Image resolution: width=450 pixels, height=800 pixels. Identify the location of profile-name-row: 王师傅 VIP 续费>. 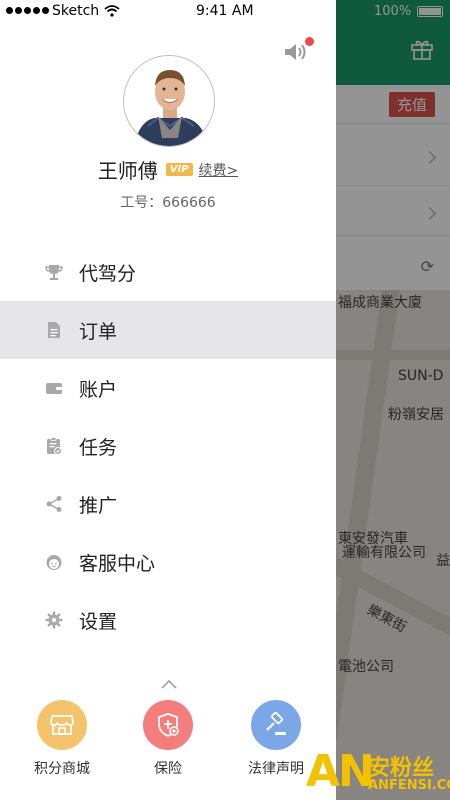
(168, 169).